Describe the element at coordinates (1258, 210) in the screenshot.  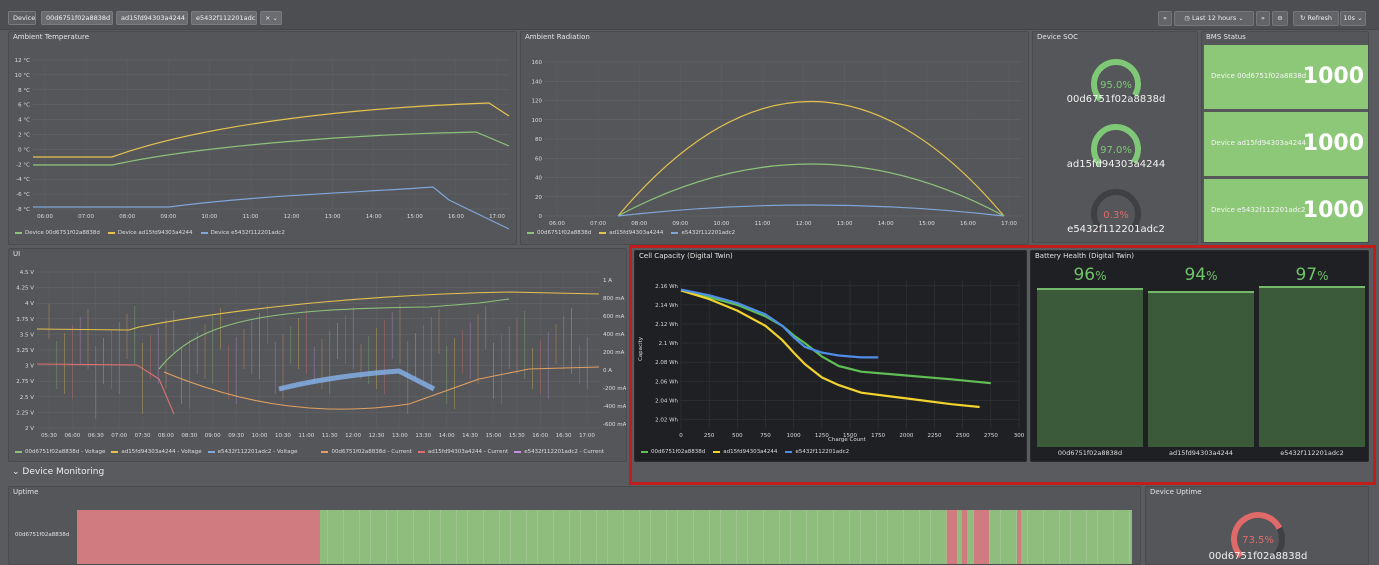
I see `bms-device-label: Device e5432f112201adc2` at that location.